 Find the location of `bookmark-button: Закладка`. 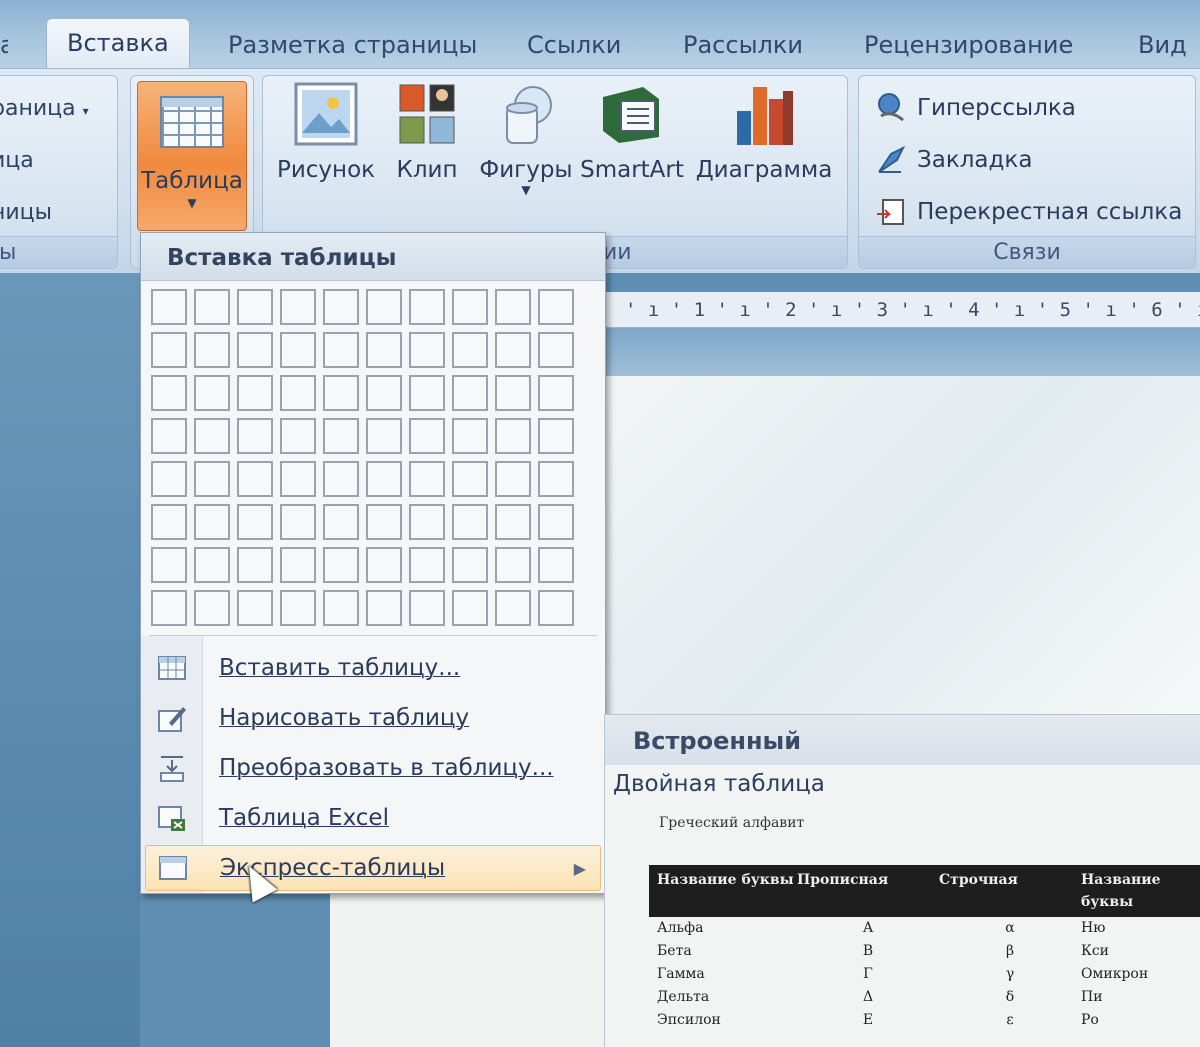

bookmark-button: Закладка is located at coordinates (953, 160).